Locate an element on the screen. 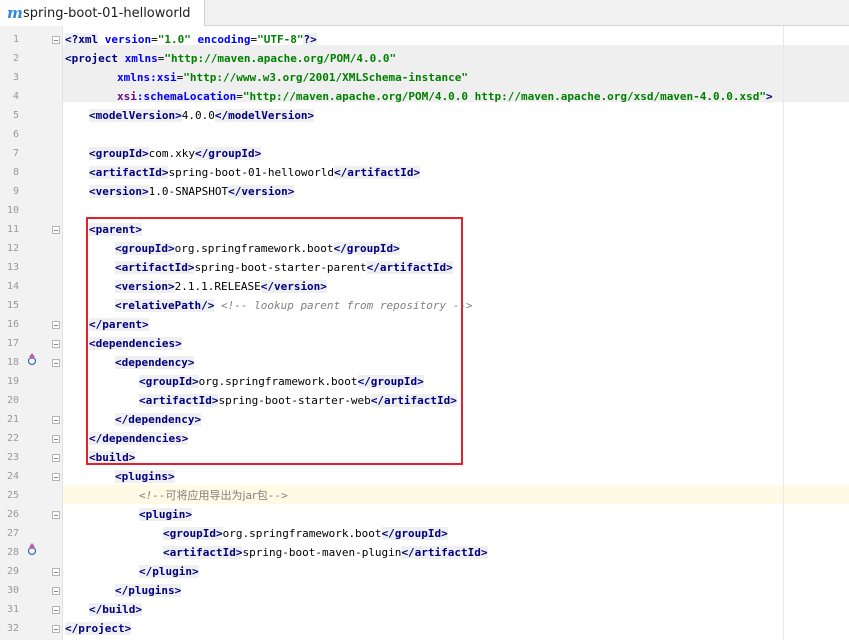 Image resolution: width=849 pixels, height=640 pixels. line-number: 31 is located at coordinates (12, 609).